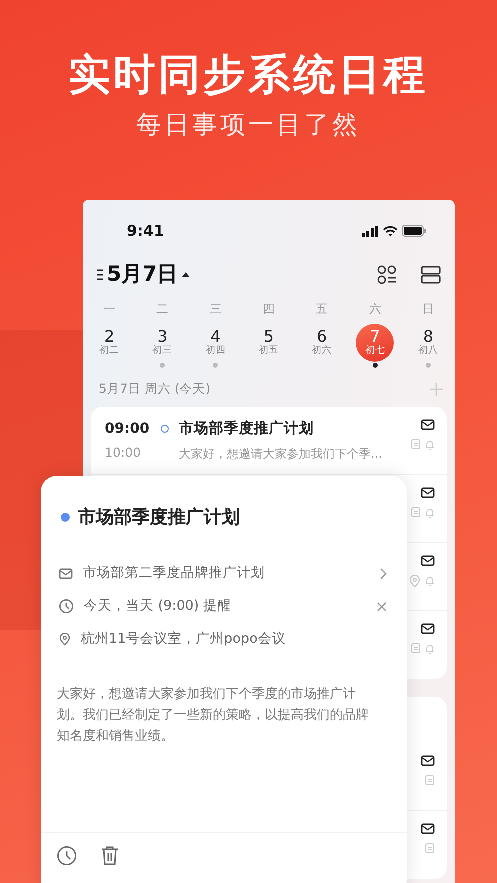 The height and width of the screenshot is (883, 497). I want to click on detail-text: 杭州11号会议室，广州popo会议, so click(184, 640).